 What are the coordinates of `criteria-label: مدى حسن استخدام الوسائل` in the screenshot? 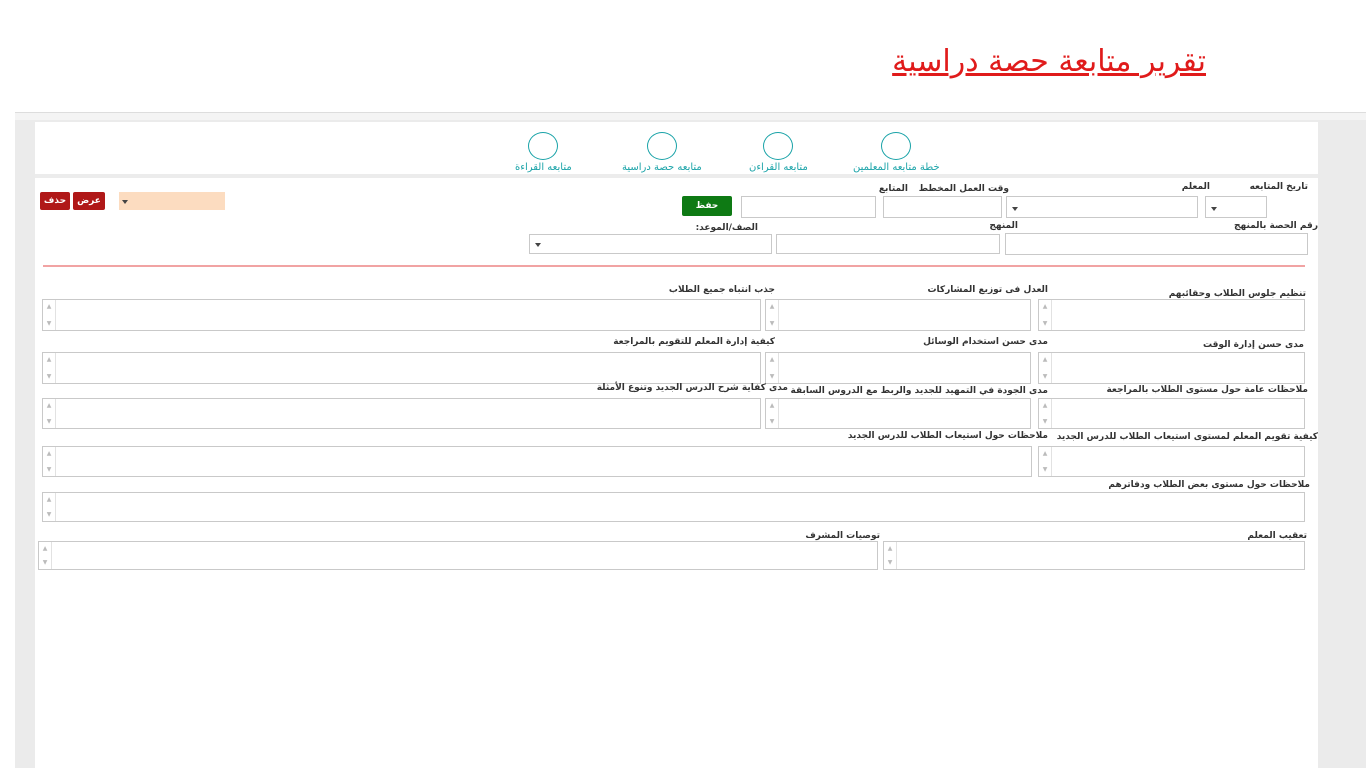 It's located at (985, 342).